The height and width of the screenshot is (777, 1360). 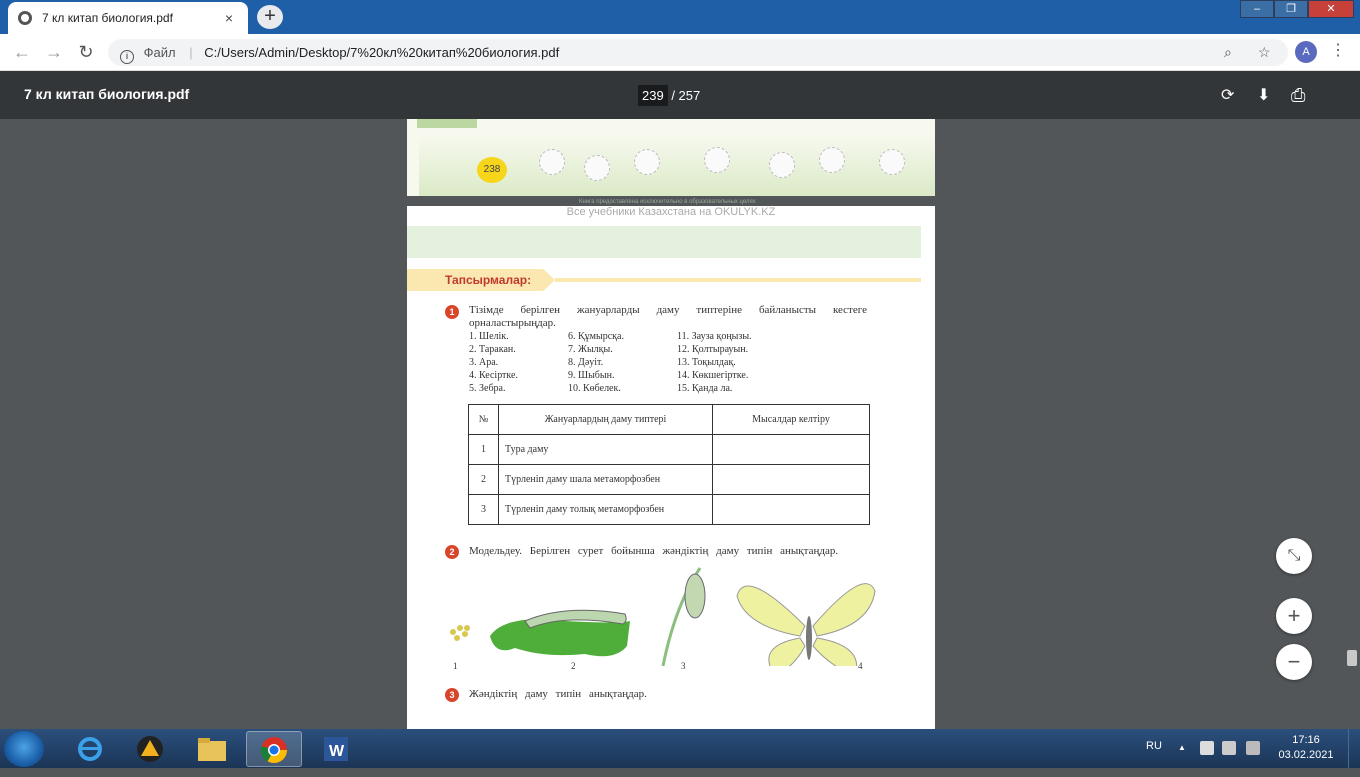 What do you see at coordinates (669, 509) in the screenshot?
I see `table-row: 3 Түрленіп даму толық метаморфозбен` at bounding box center [669, 509].